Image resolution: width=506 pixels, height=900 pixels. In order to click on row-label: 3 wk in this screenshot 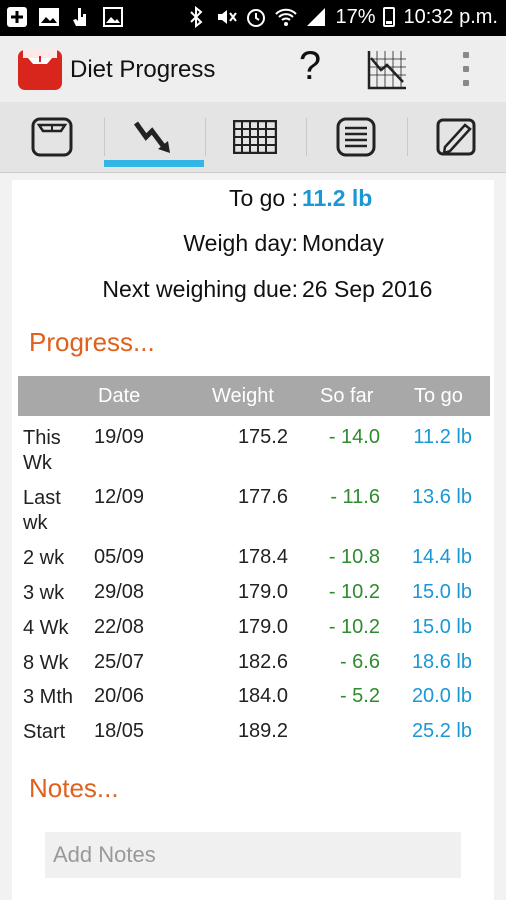, I will do `click(44, 593)`.